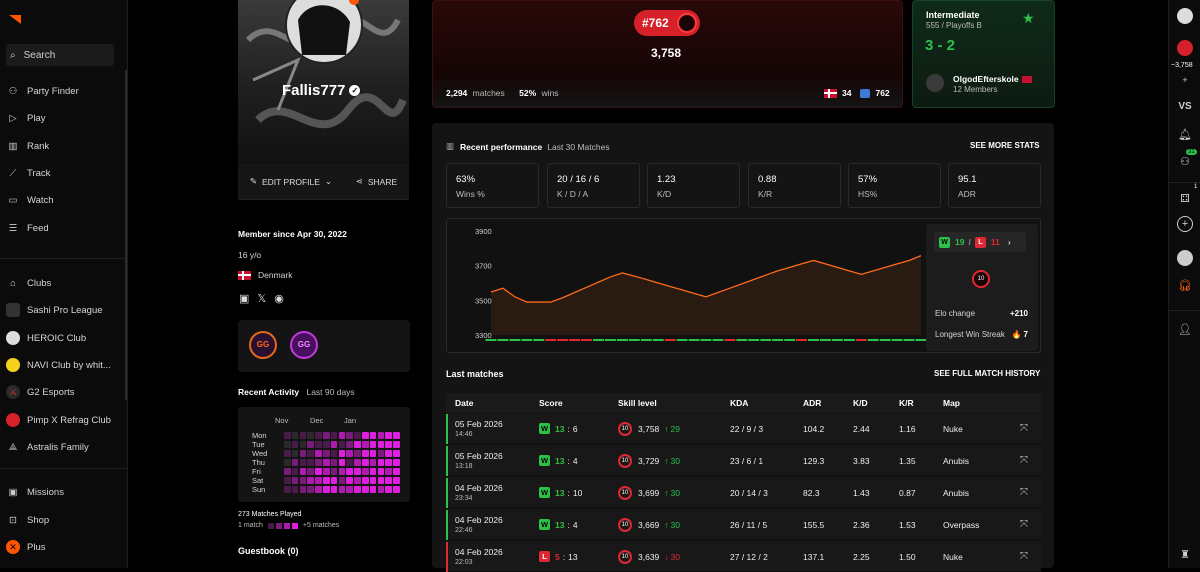 This screenshot has height=572, width=1200. What do you see at coordinates (1185, 258) in the screenshot?
I see `party-member-avatar` at bounding box center [1185, 258].